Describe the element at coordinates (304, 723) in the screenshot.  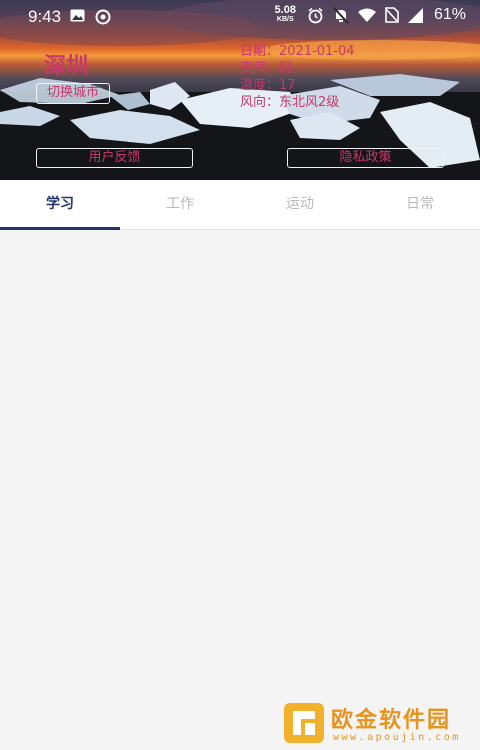
I see `apoujin-logo-icon` at that location.